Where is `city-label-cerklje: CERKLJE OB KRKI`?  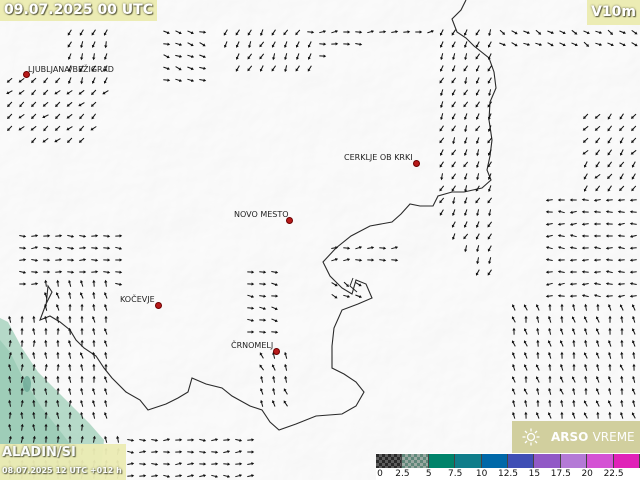 city-label-cerklje: CERKLJE OB KRKI is located at coordinates (378, 157).